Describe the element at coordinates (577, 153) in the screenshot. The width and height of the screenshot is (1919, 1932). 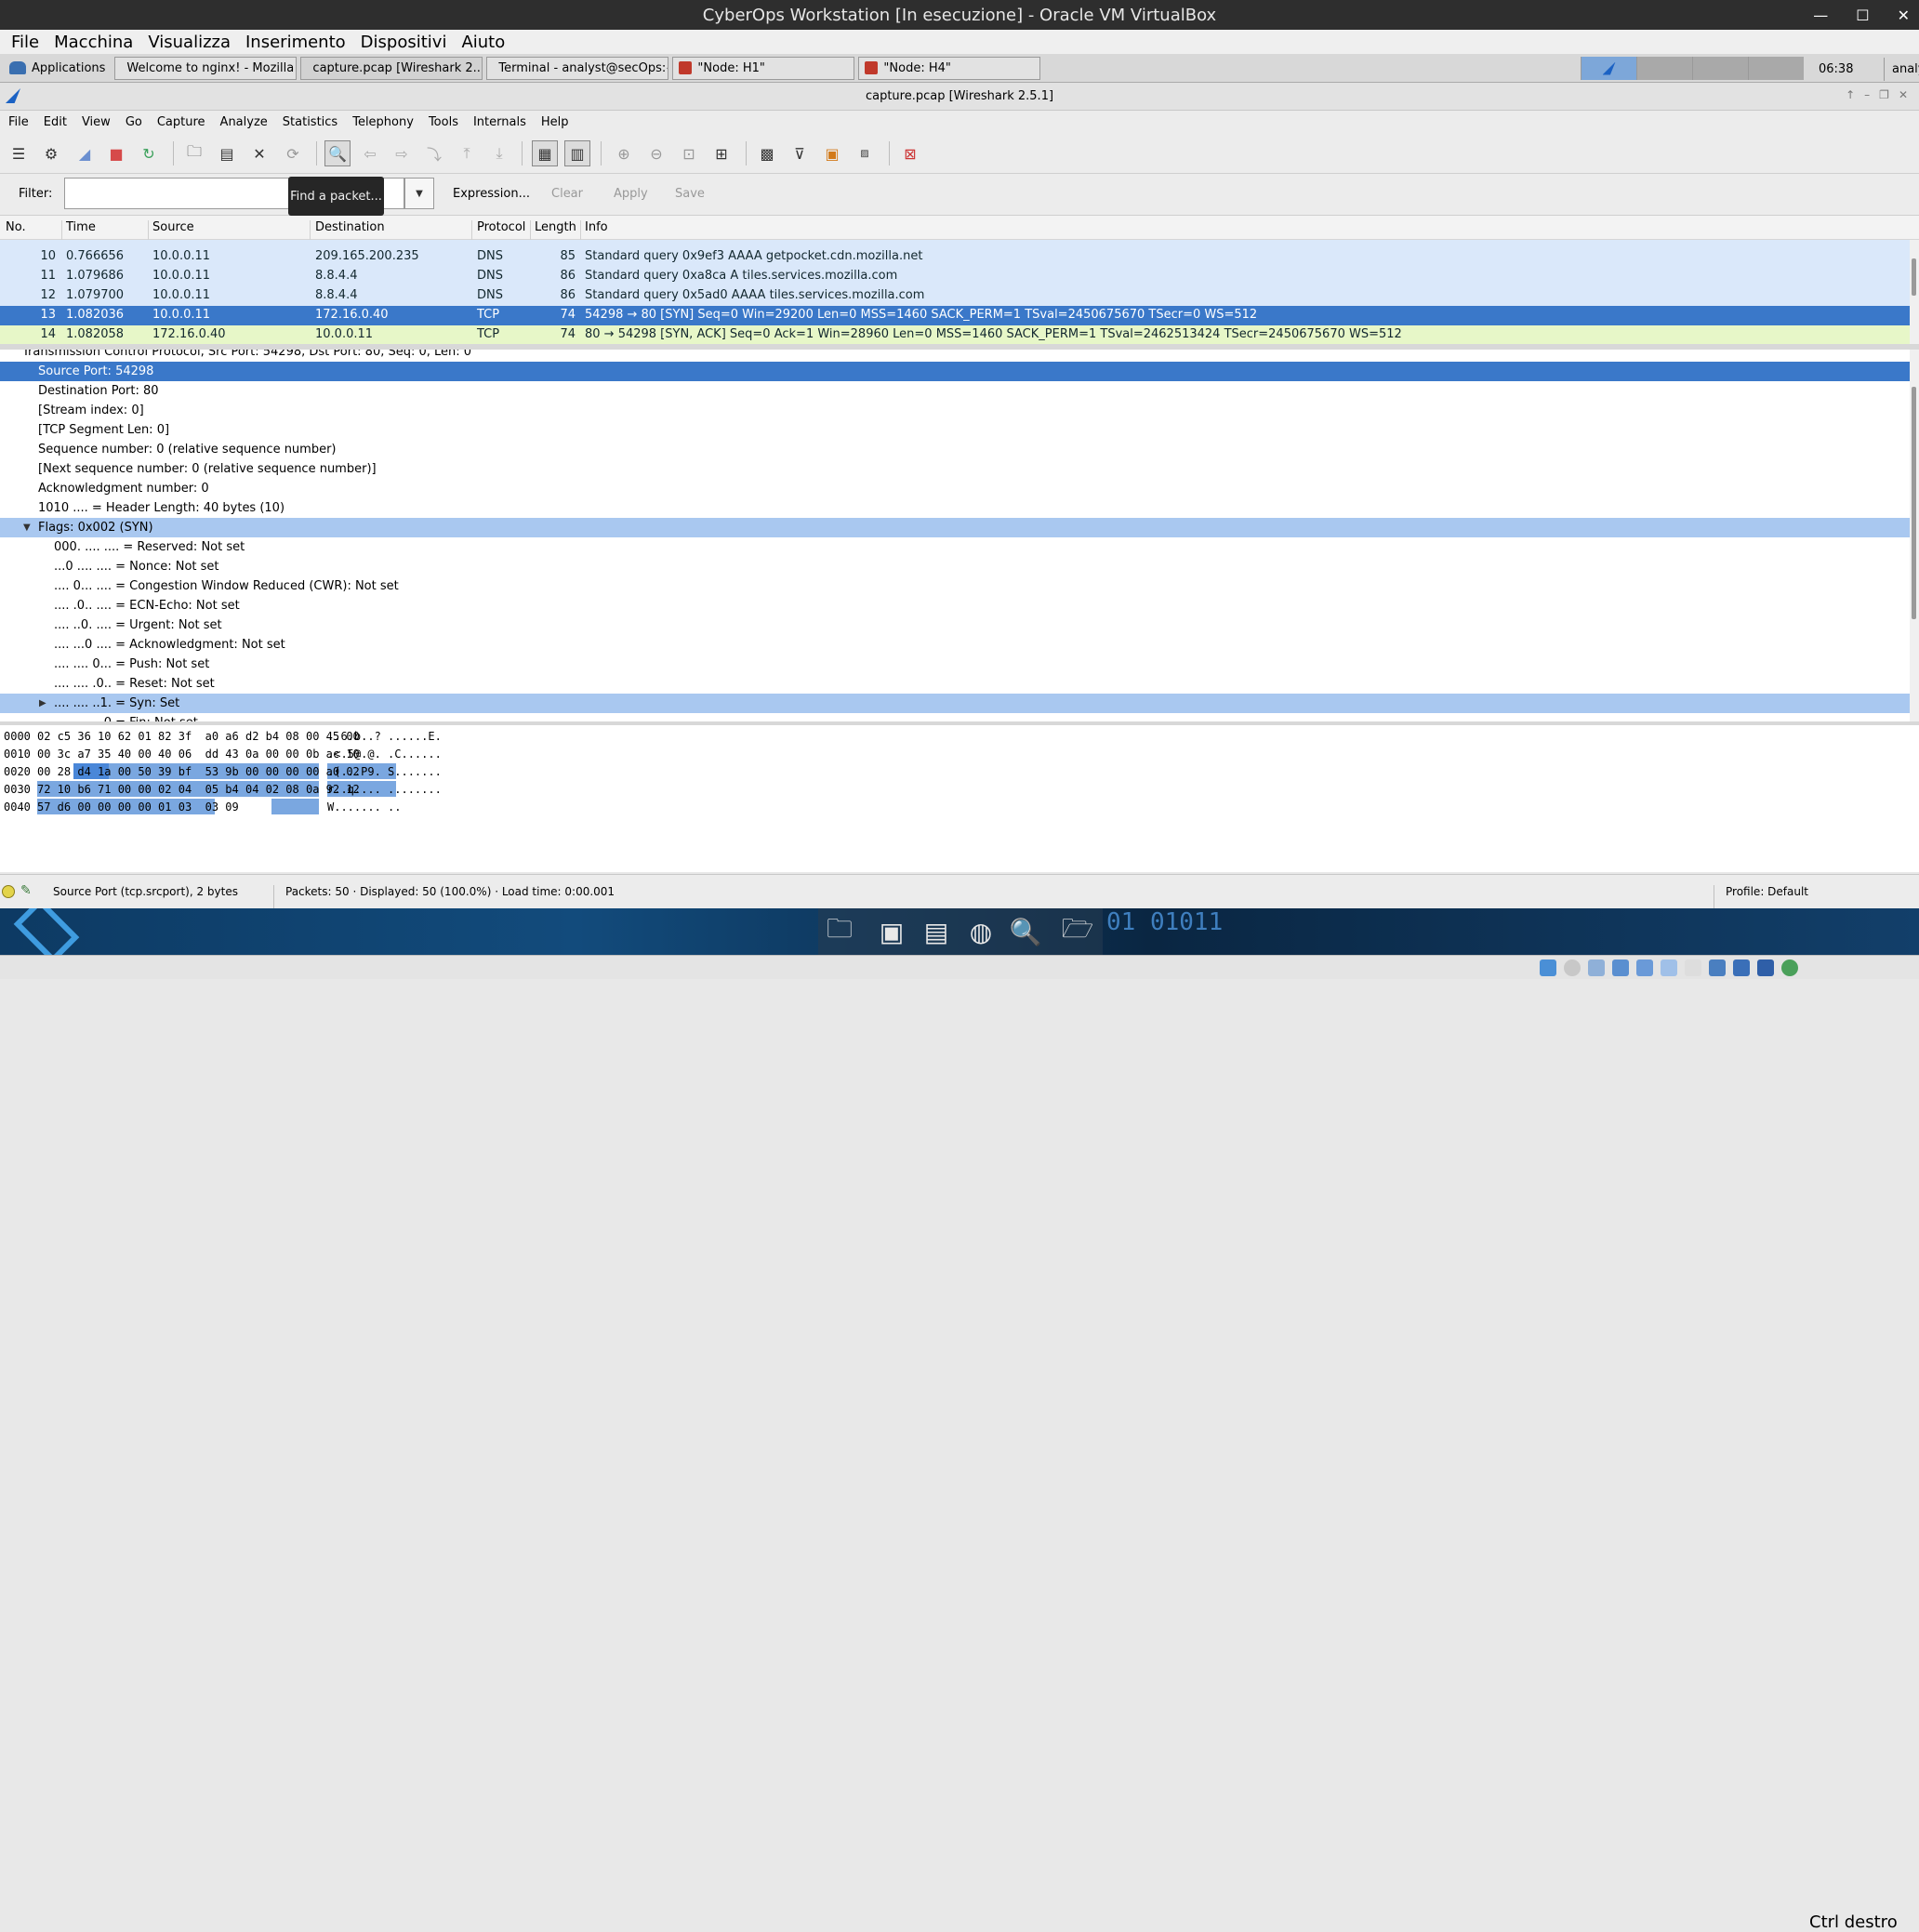
I see `autoscroll-icon: ▥` at that location.